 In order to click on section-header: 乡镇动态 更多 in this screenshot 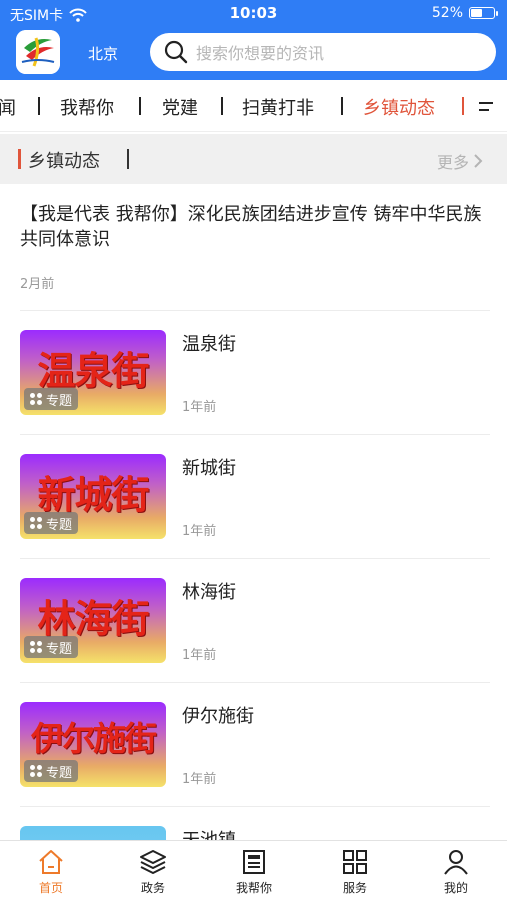, I will do `click(253, 159)`.